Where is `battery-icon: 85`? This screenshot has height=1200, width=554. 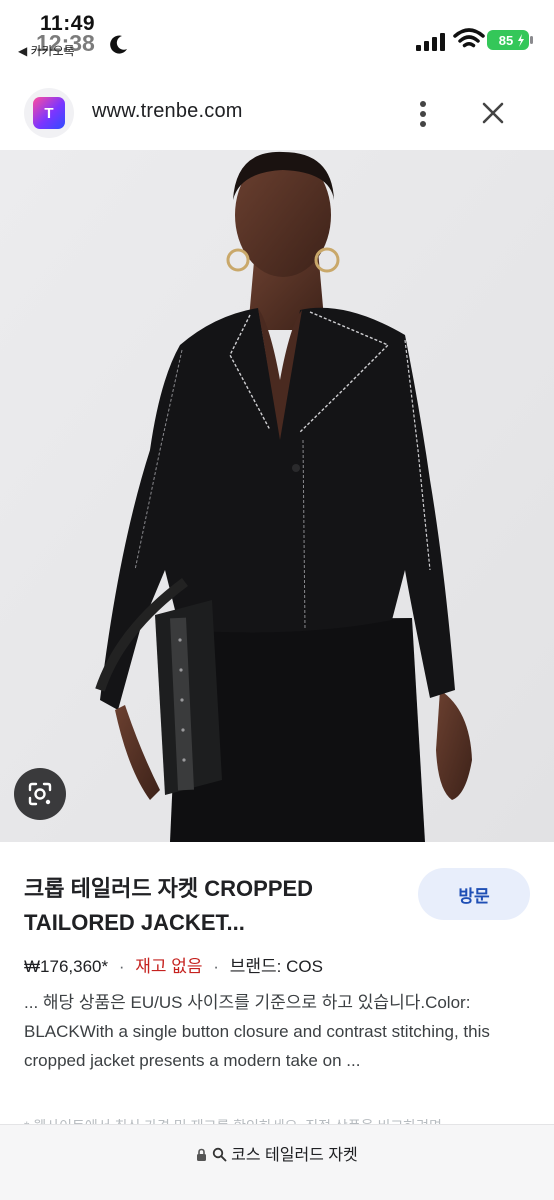 battery-icon: 85 is located at coordinates (510, 40).